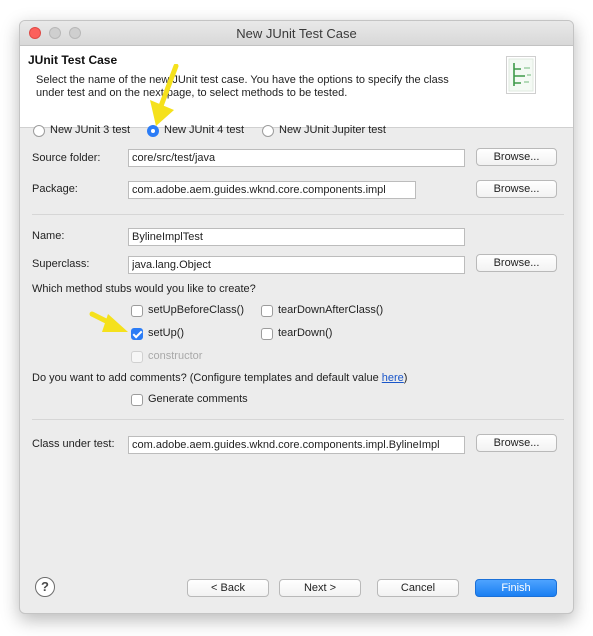 The height and width of the screenshot is (636, 593). What do you see at coordinates (405, 378) in the screenshot?
I see `comments-question-end: )` at bounding box center [405, 378].